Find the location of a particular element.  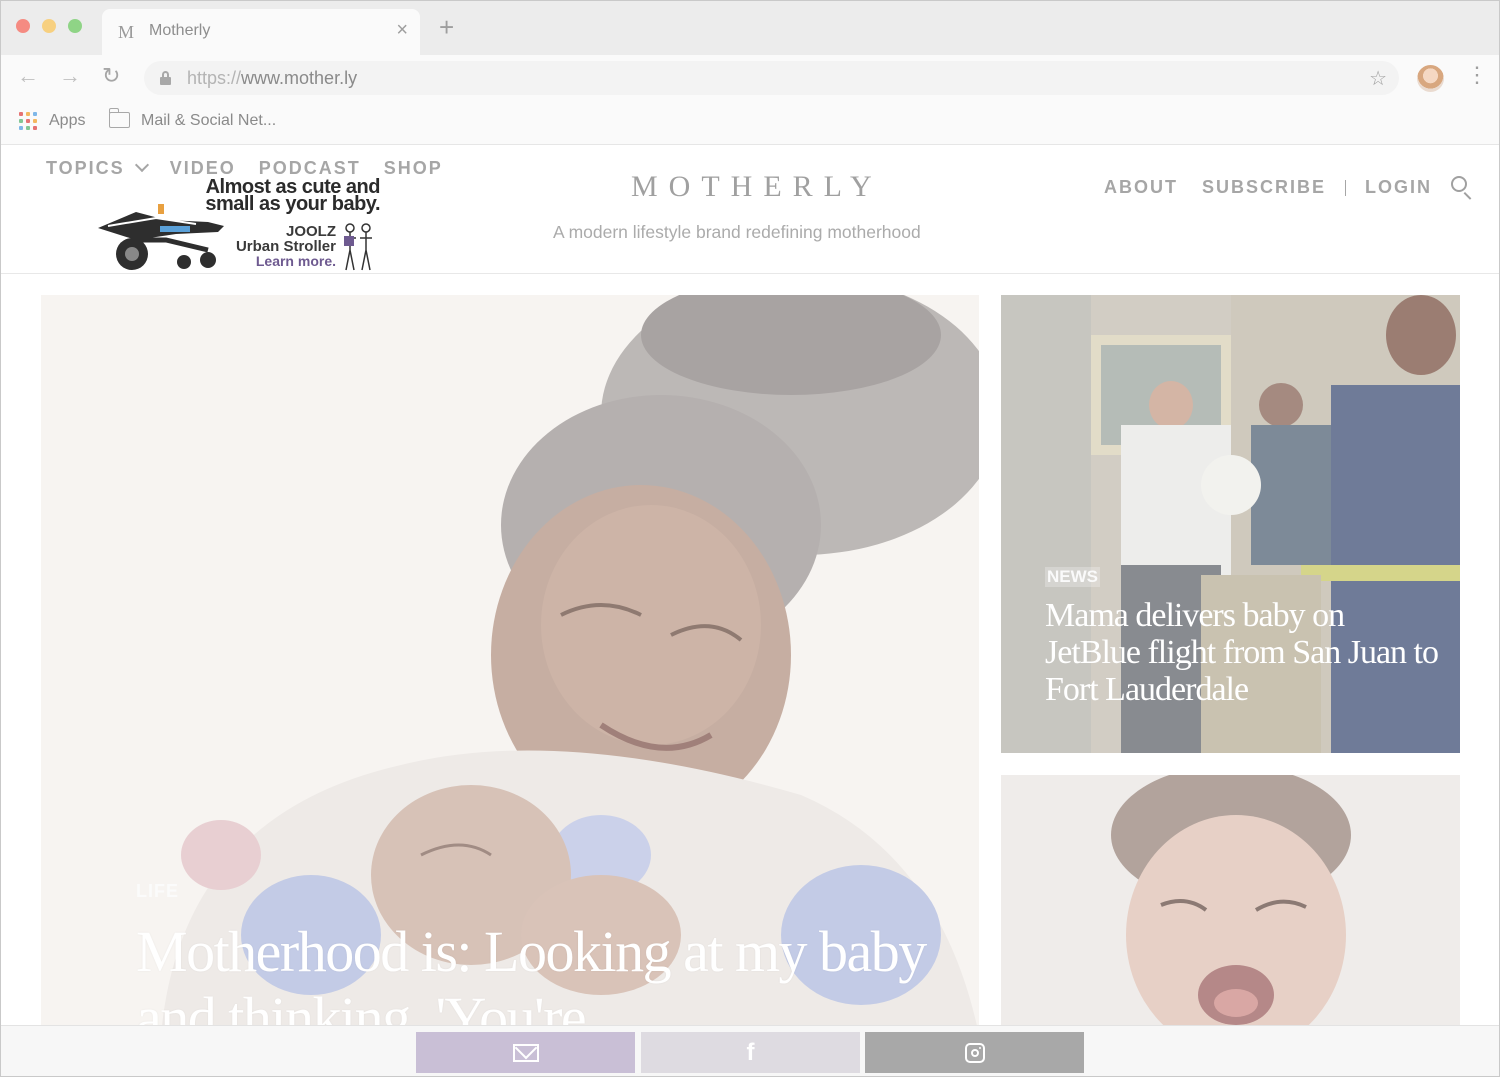

crying-toddler-photo is located at coordinates (1230, 905).